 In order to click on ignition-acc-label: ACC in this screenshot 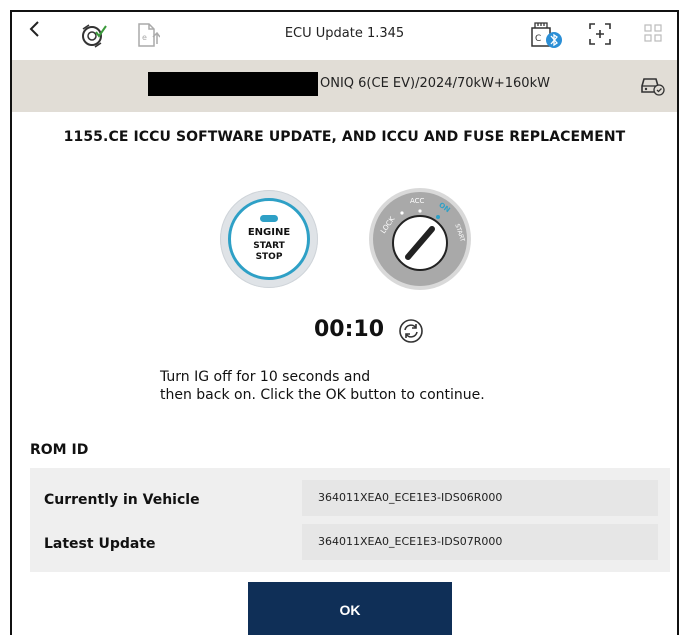, I will do `click(417, 201)`.